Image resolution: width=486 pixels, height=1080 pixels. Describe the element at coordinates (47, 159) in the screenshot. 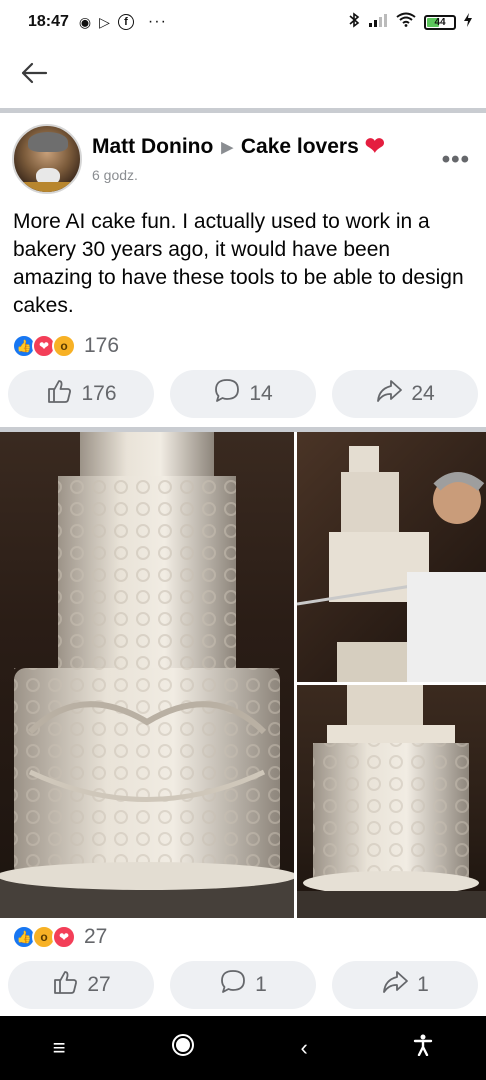

I see `avatar` at that location.